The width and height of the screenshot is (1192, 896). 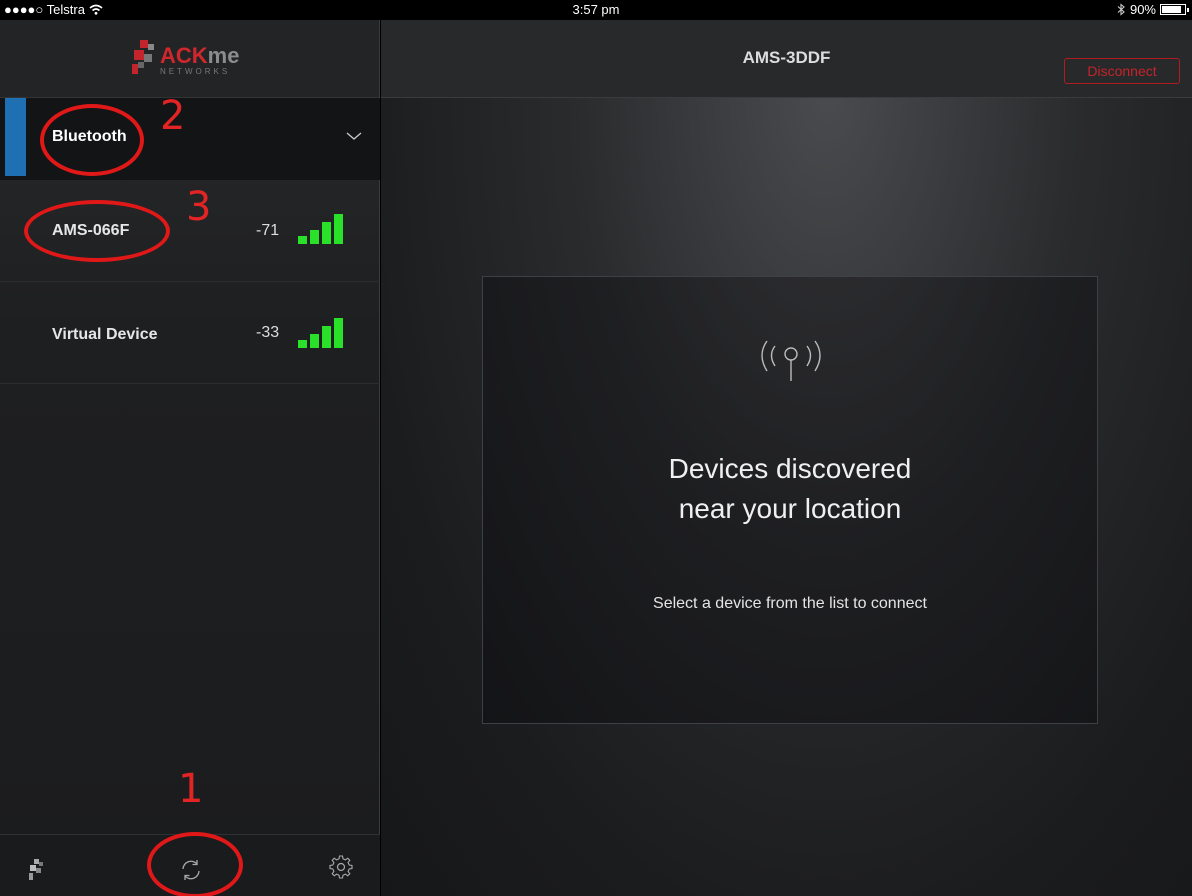 What do you see at coordinates (195, 71) in the screenshot?
I see `logo-networks: NETWORKS` at bounding box center [195, 71].